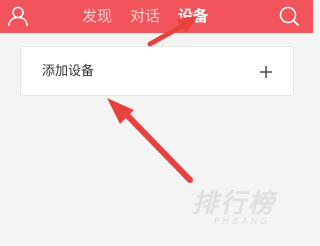 This screenshot has height=246, width=320. What do you see at coordinates (97, 16) in the screenshot?
I see `tab-discover: 发现` at bounding box center [97, 16].